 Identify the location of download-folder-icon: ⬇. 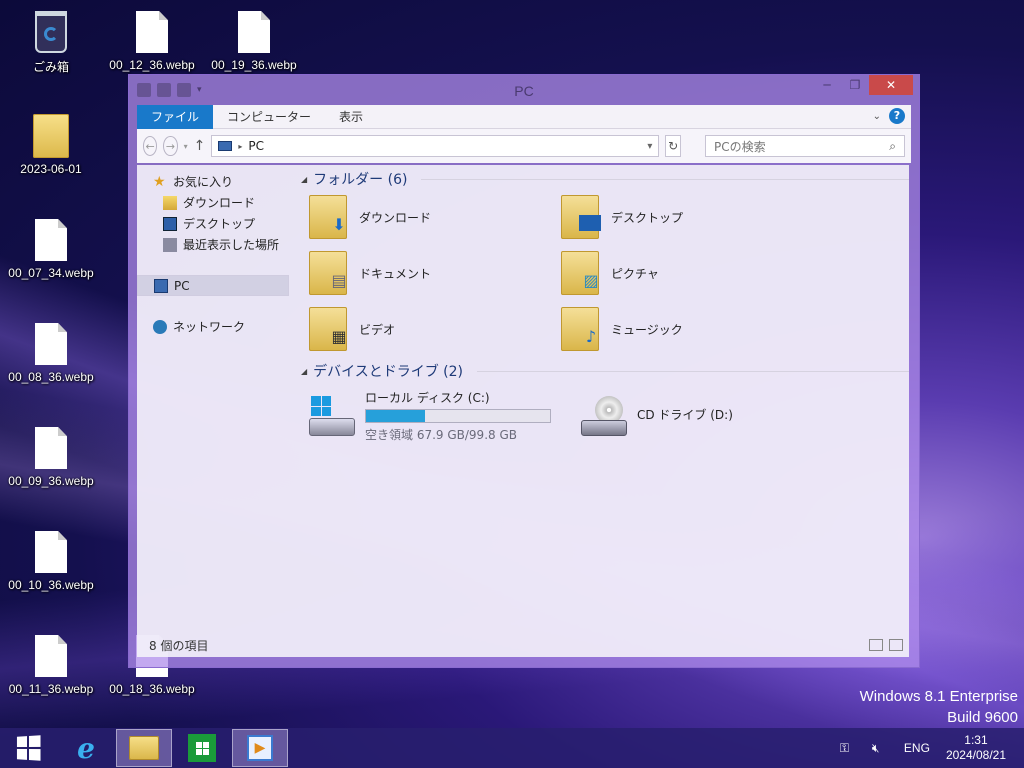
(328, 217).